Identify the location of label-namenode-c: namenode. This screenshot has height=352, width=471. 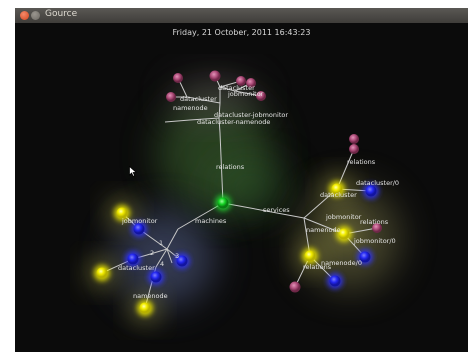
(323, 230).